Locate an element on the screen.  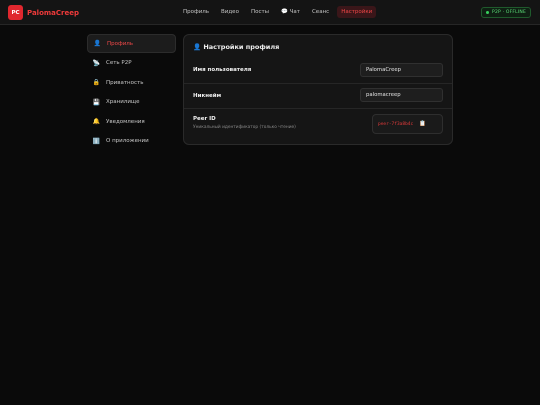
sidebar-item-profile: 👤 Профиль is located at coordinates (131, 43).